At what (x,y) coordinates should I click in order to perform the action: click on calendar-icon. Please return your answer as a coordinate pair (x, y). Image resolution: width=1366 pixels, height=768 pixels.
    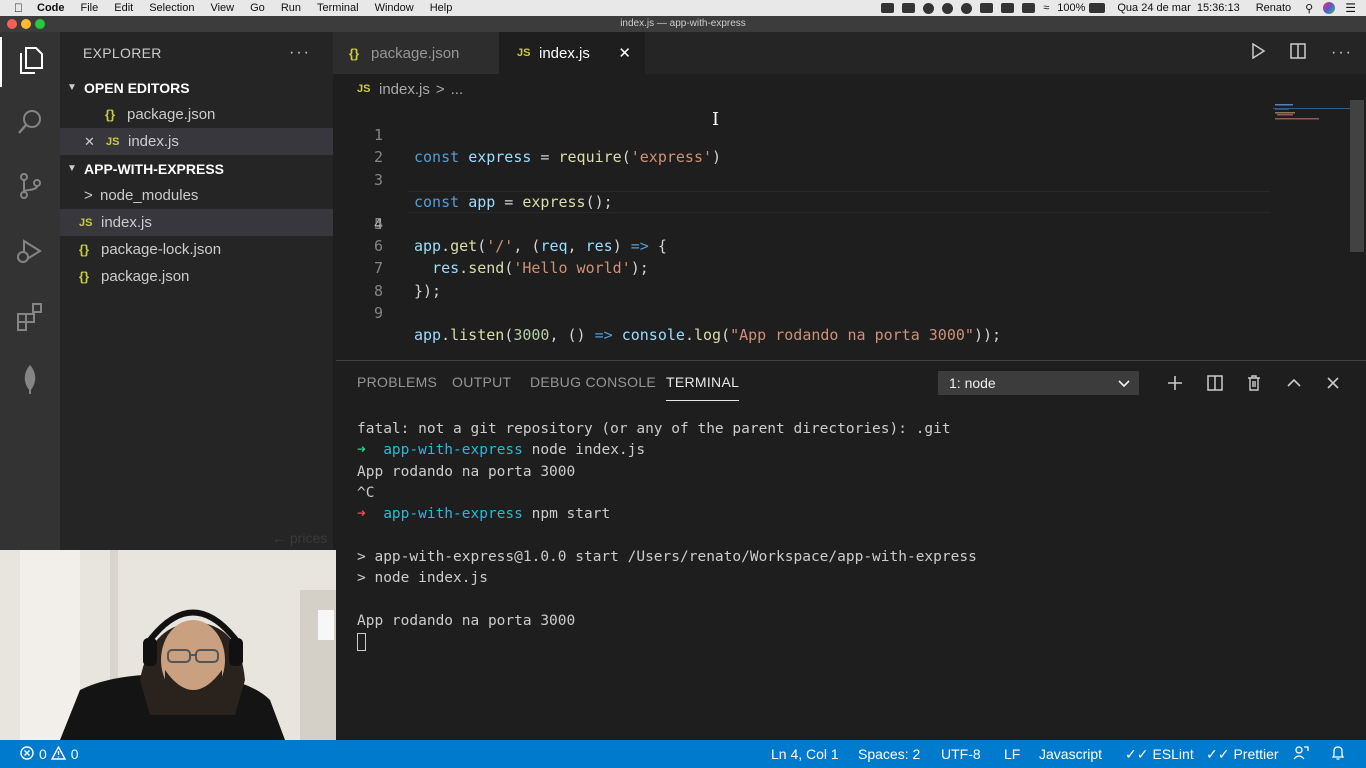
    Looking at the image, I should click on (1029, 8).